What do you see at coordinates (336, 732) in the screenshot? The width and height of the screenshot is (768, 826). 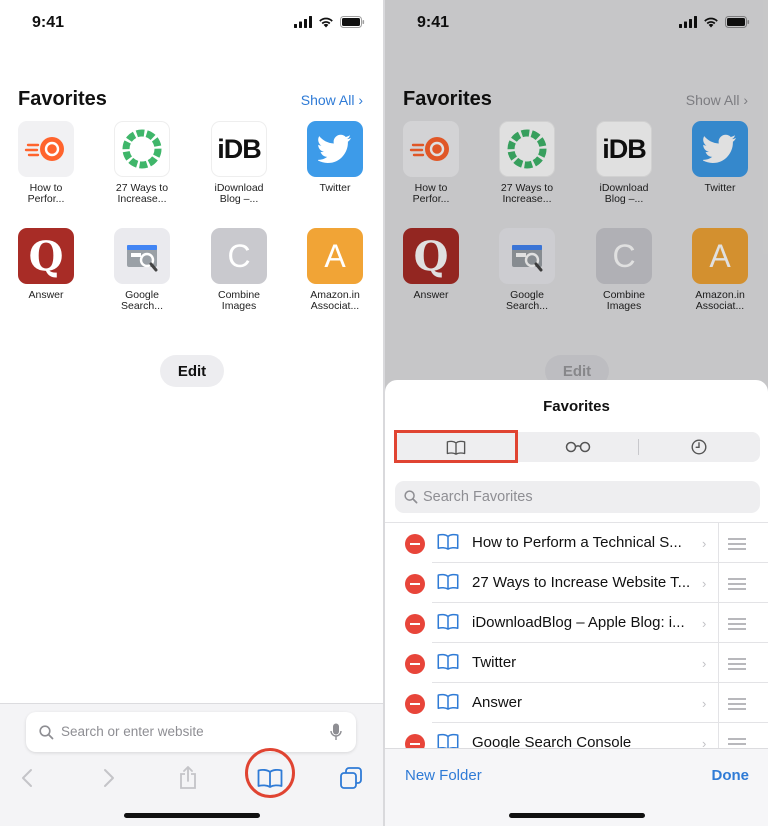 I see `microphone-icon` at bounding box center [336, 732].